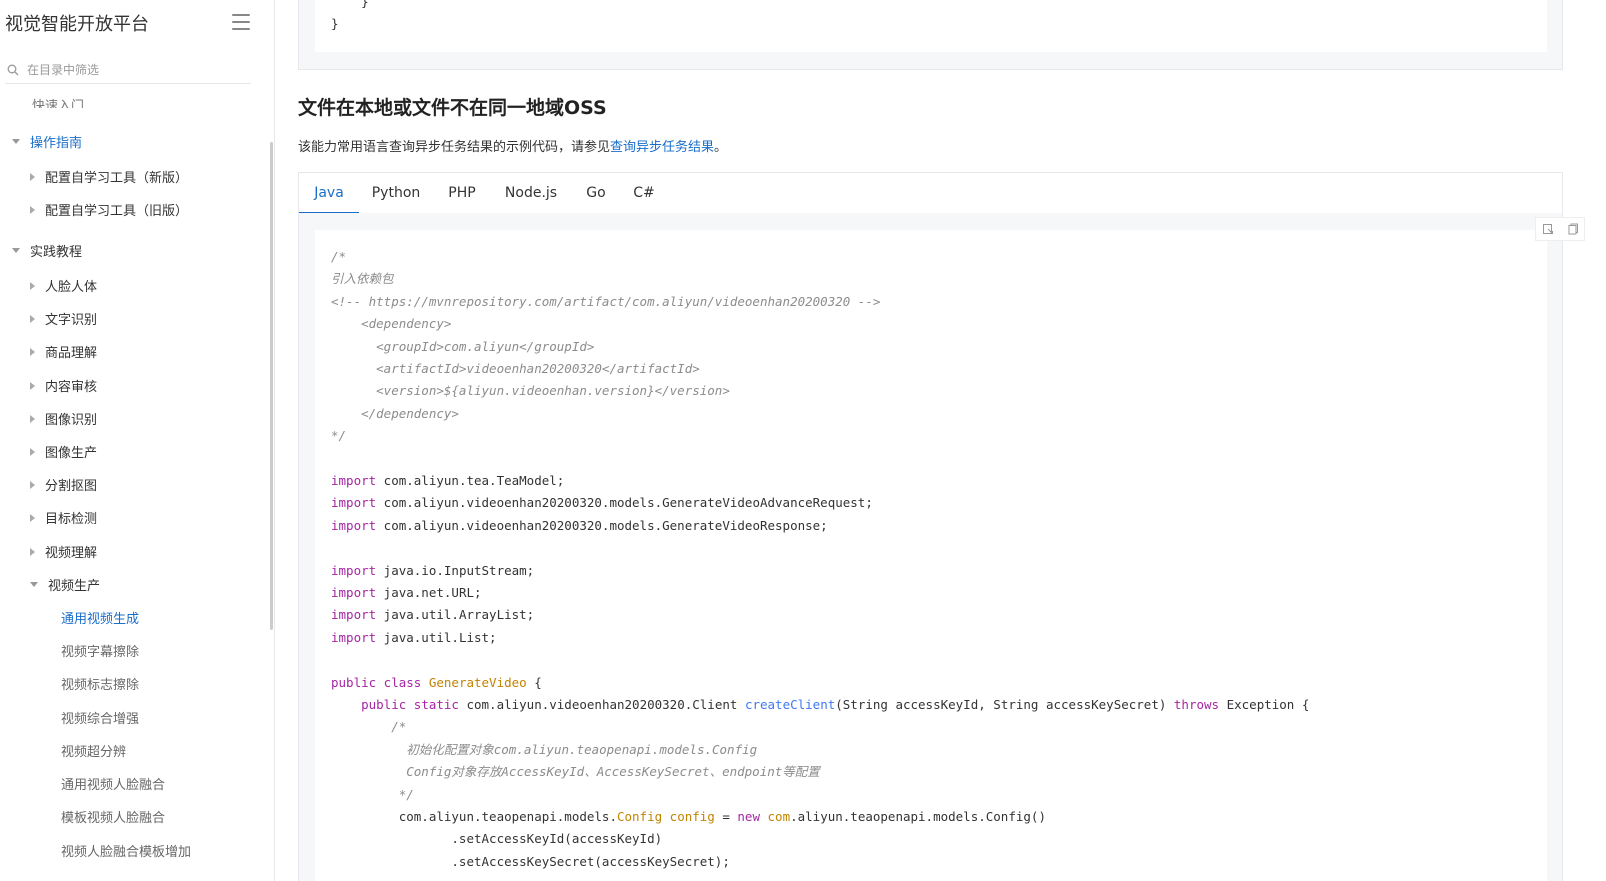 This screenshot has width=1606, height=881. Describe the element at coordinates (596, 193) in the screenshot. I see `tab-go: Go` at that location.